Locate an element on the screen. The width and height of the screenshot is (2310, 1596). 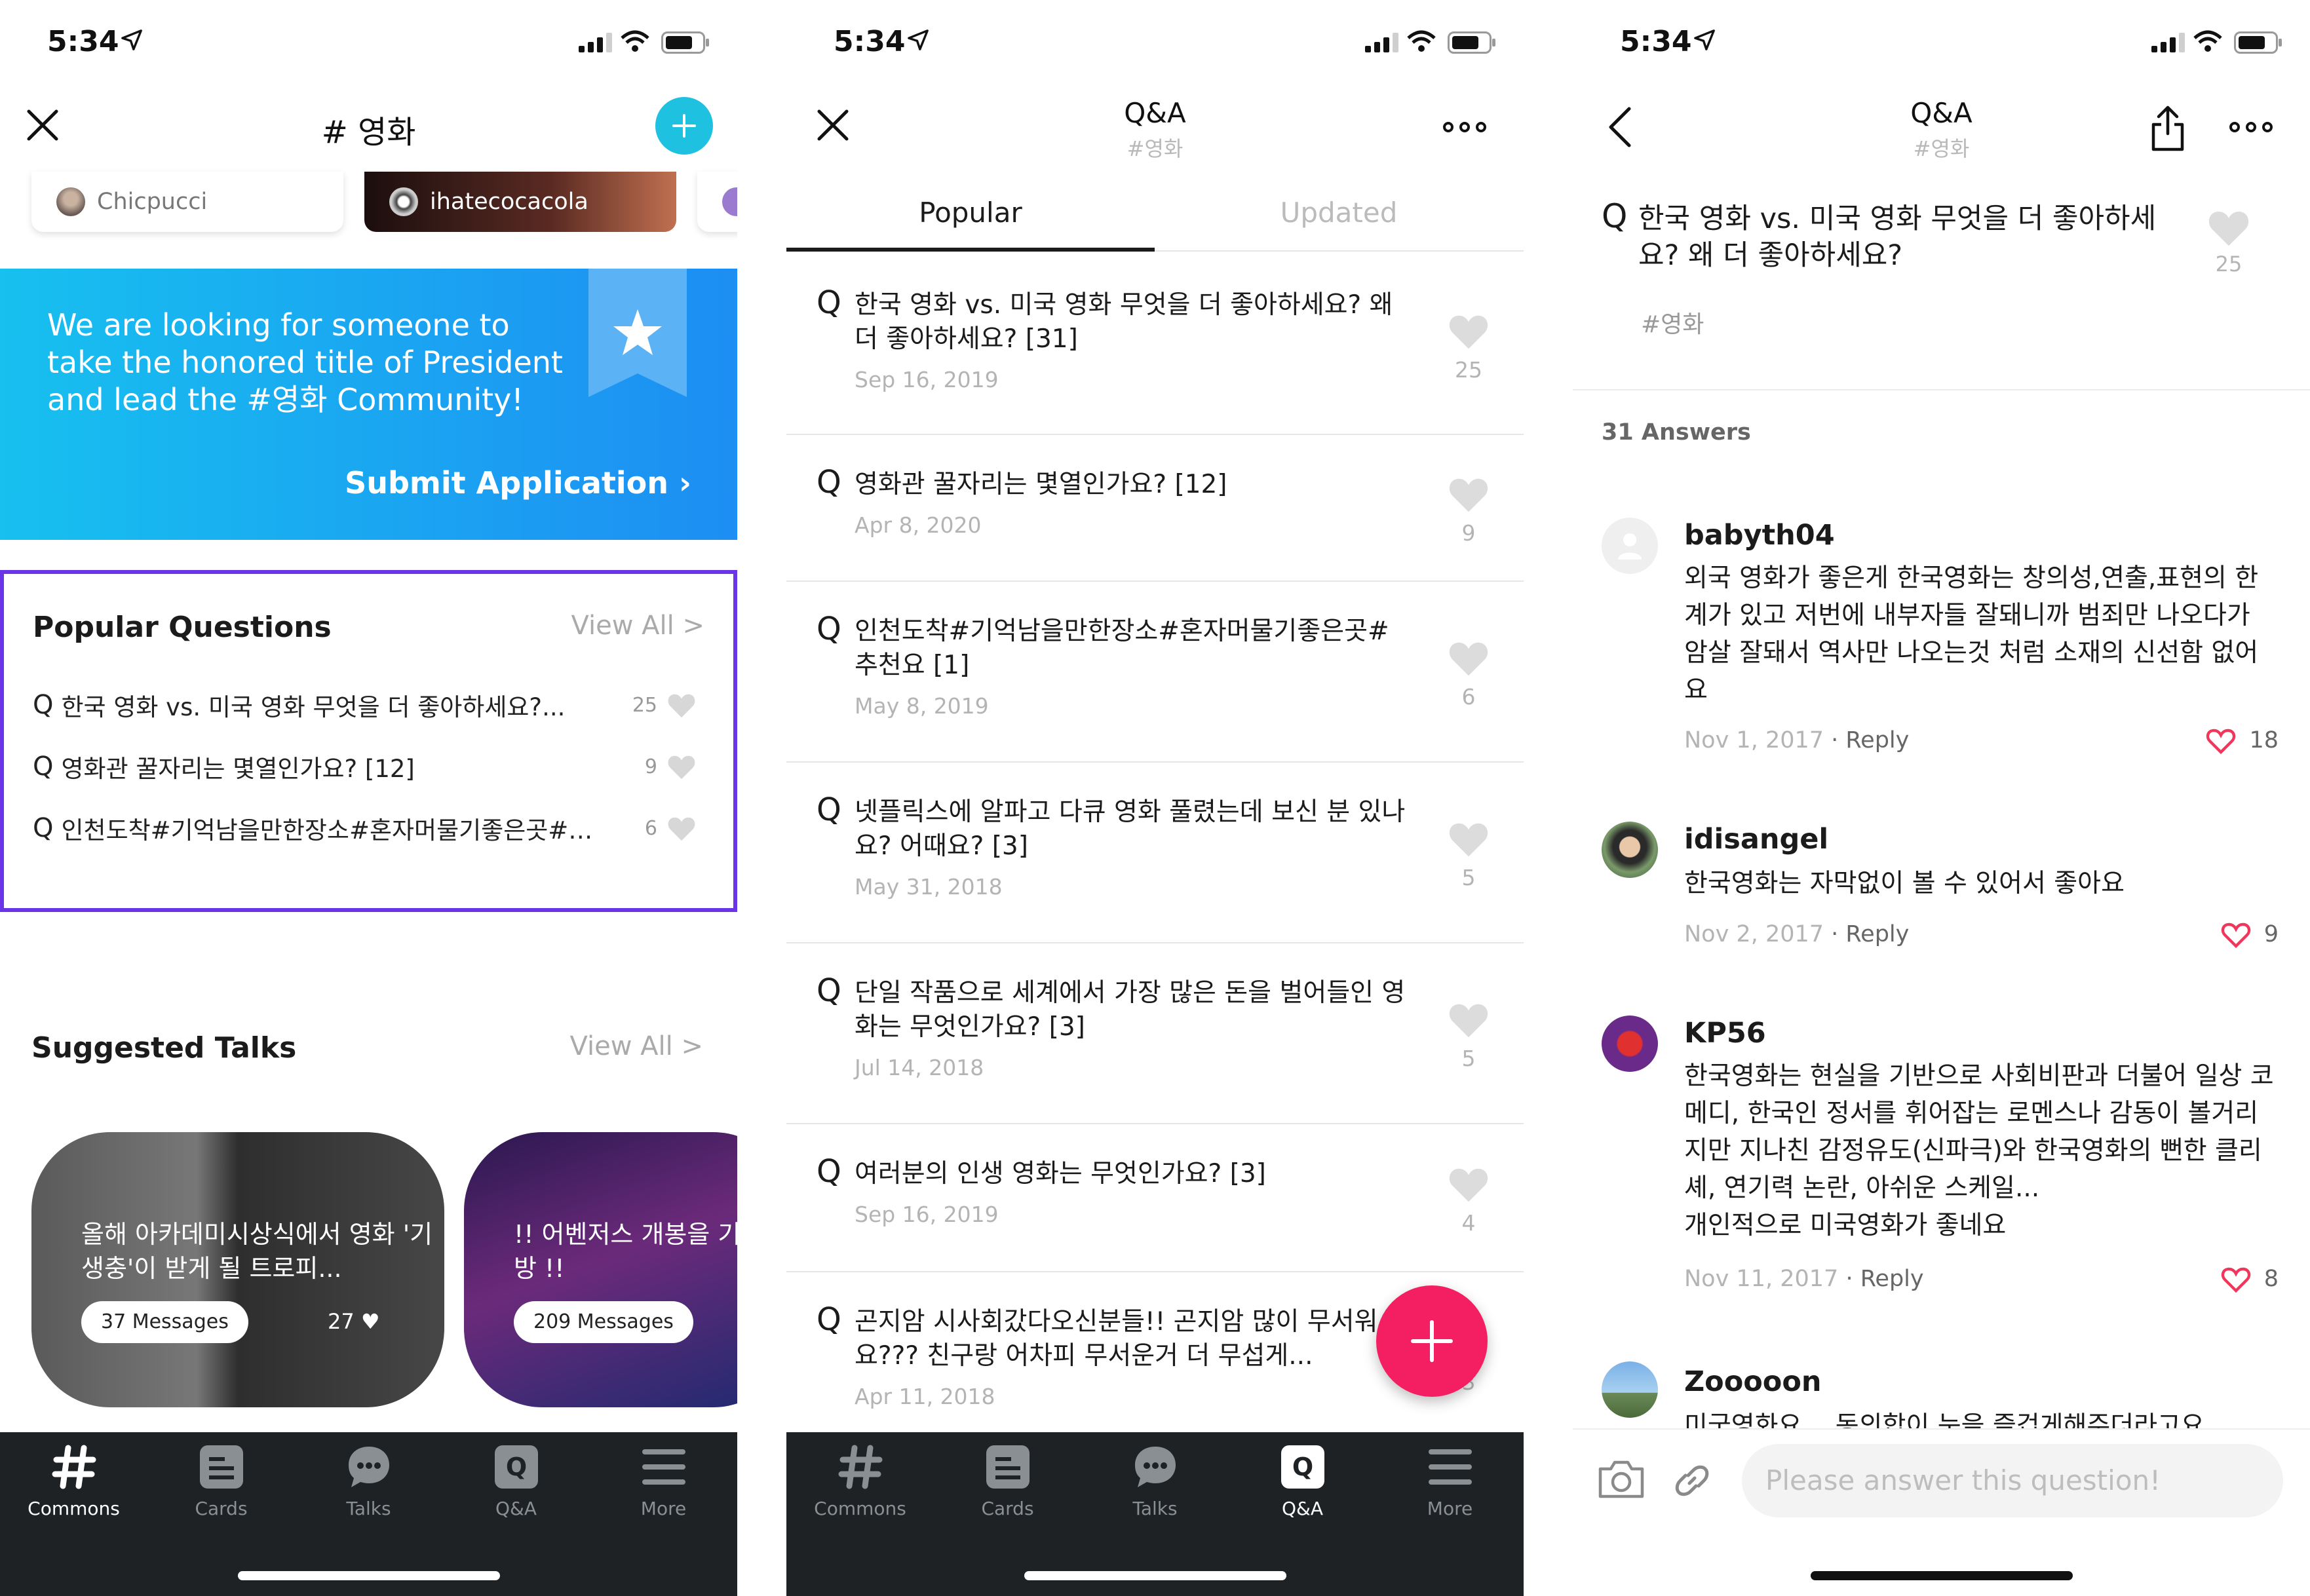
add-question-button is located at coordinates (1432, 1341).